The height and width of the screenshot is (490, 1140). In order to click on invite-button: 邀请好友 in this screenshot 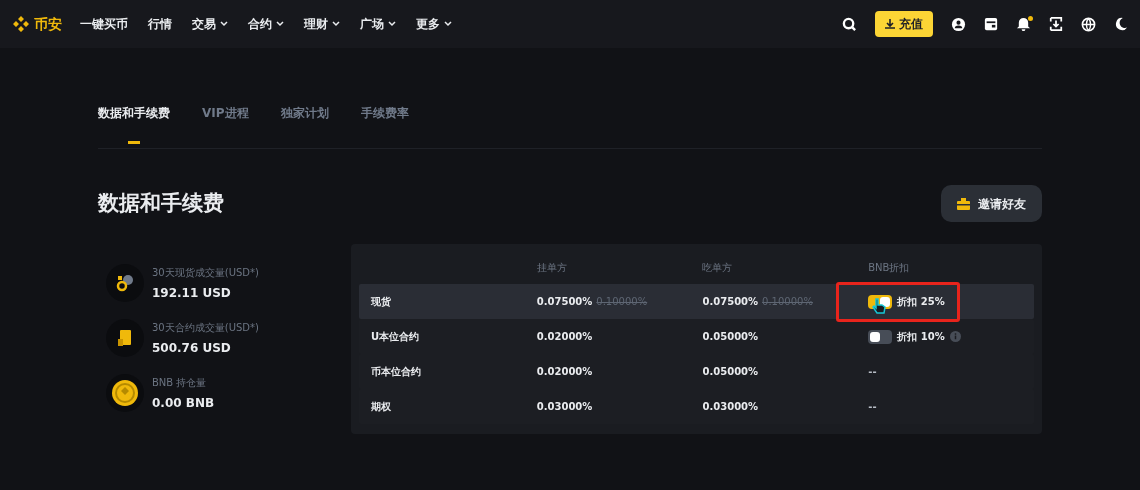, I will do `click(991, 203)`.